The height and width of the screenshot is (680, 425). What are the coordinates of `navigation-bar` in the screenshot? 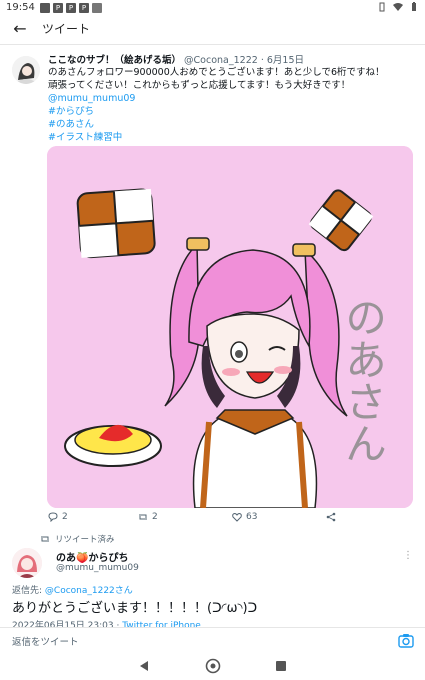 It's located at (212, 666).